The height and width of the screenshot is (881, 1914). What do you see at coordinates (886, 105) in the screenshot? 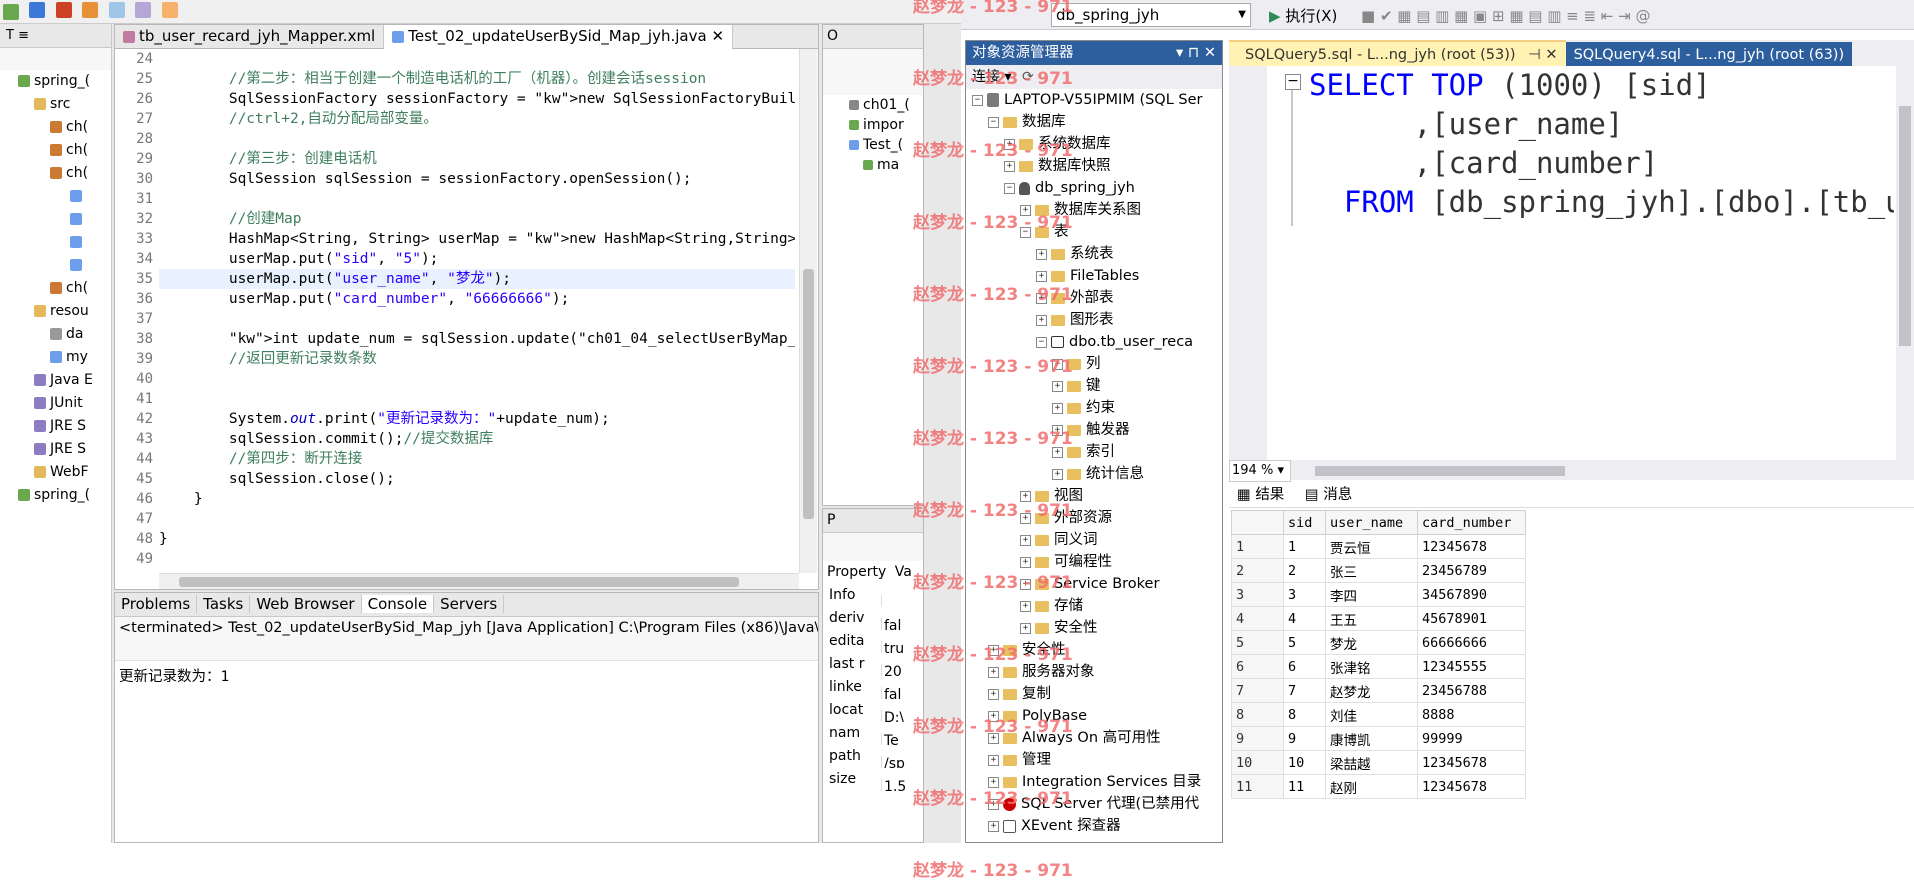
I see `outline-item: ch01_(` at bounding box center [886, 105].